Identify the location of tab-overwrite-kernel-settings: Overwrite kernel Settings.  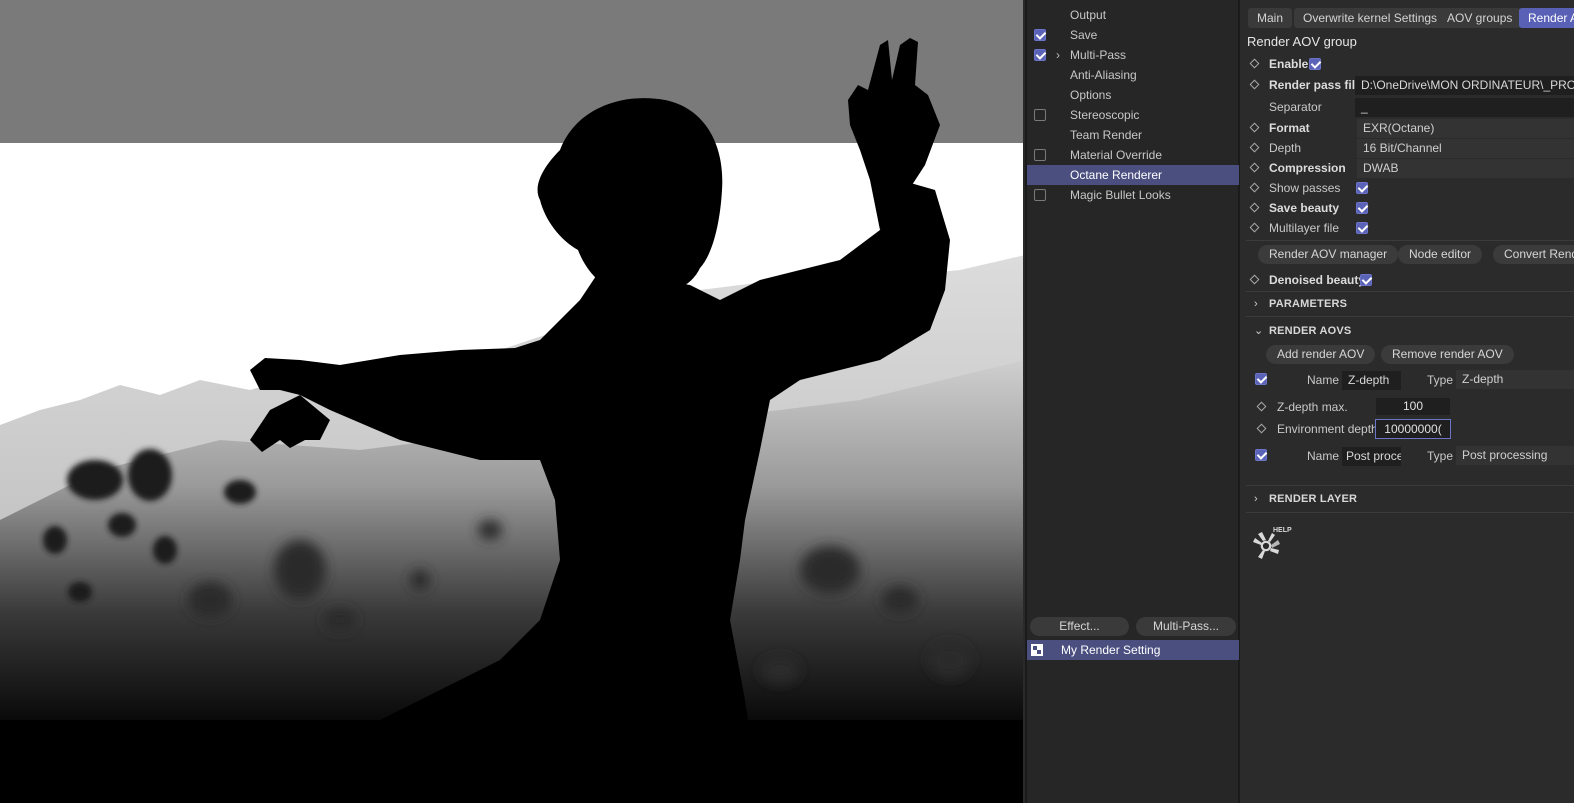
(1370, 18).